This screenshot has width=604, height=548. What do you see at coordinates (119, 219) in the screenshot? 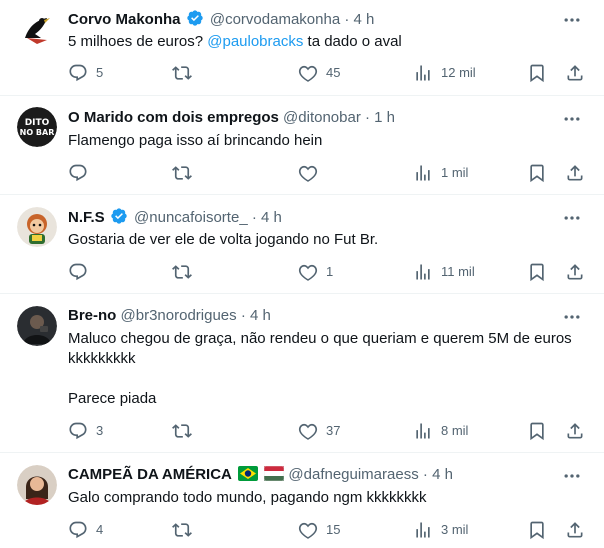
I see `verified-badge-icon` at bounding box center [119, 219].